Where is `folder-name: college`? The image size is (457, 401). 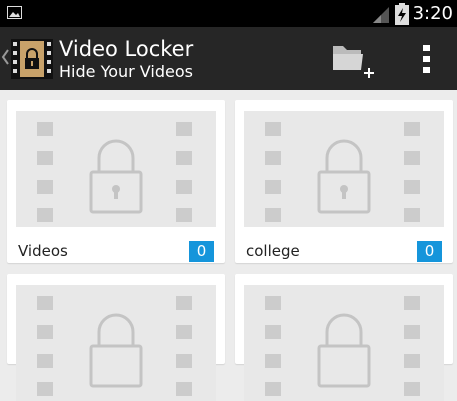
folder-name: college is located at coordinates (273, 251).